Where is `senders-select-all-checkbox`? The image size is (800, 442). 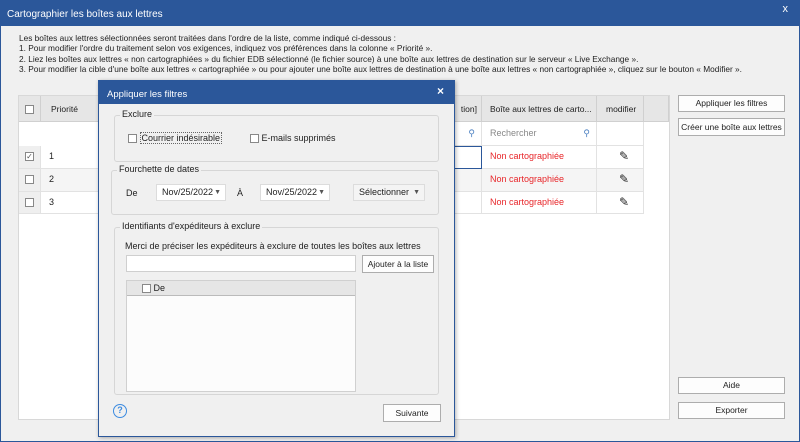 senders-select-all-checkbox is located at coordinates (146, 289).